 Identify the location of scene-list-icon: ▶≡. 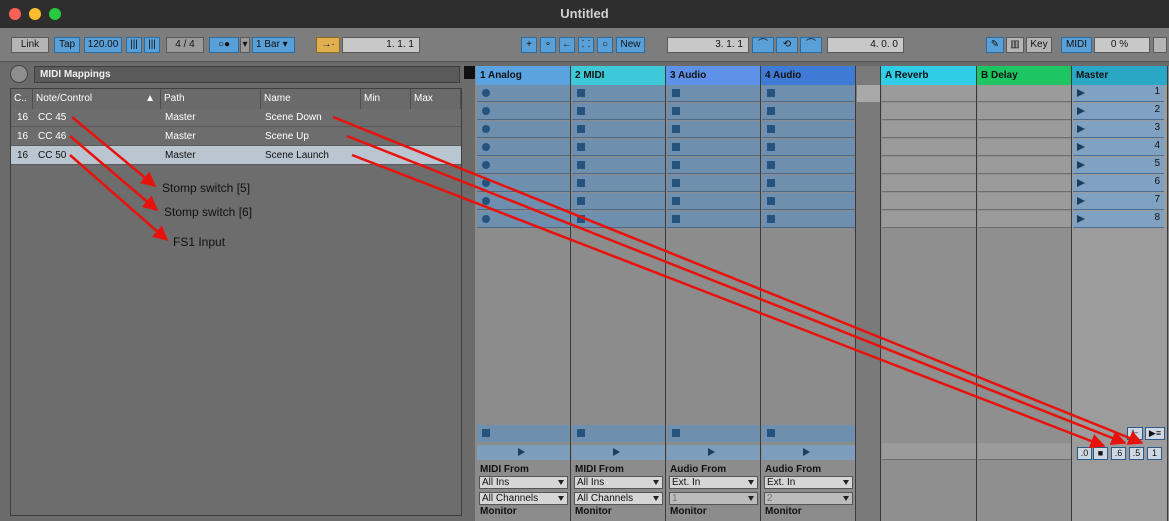
(1155, 433).